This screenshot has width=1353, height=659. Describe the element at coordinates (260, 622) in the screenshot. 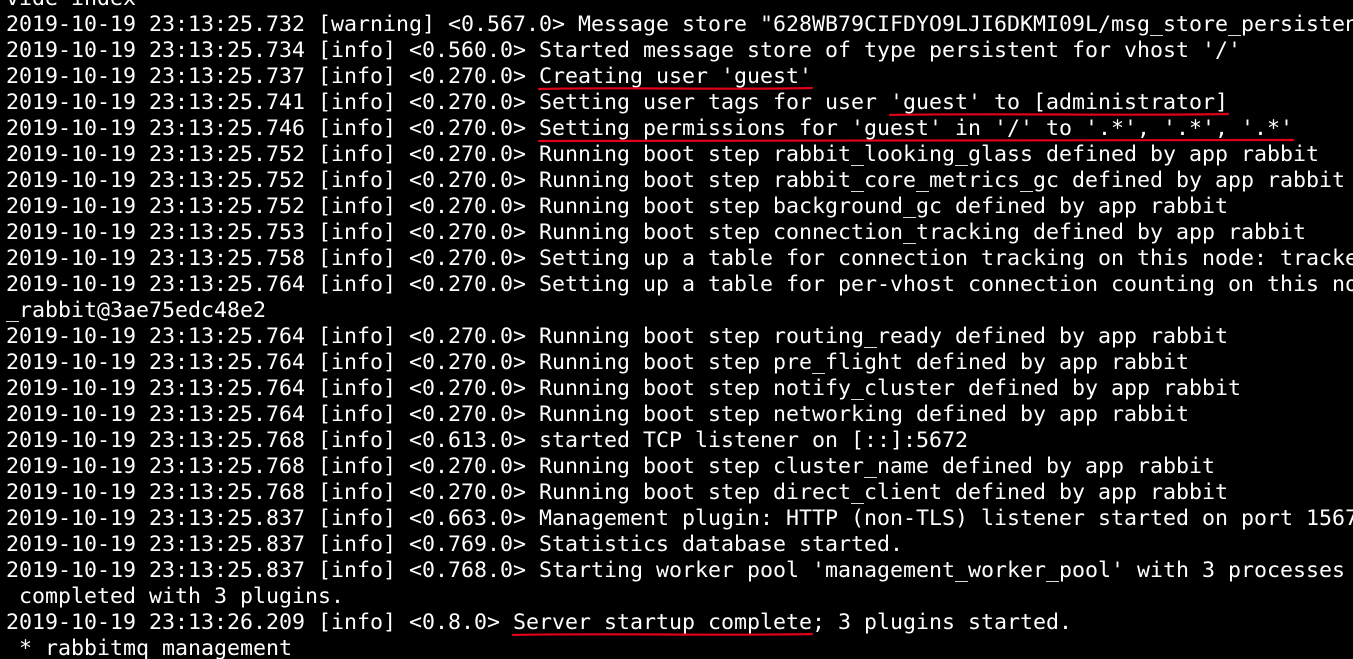

I see `log-text: 2019-10-19 23:13:26.209 [info] <0.8.0>` at that location.